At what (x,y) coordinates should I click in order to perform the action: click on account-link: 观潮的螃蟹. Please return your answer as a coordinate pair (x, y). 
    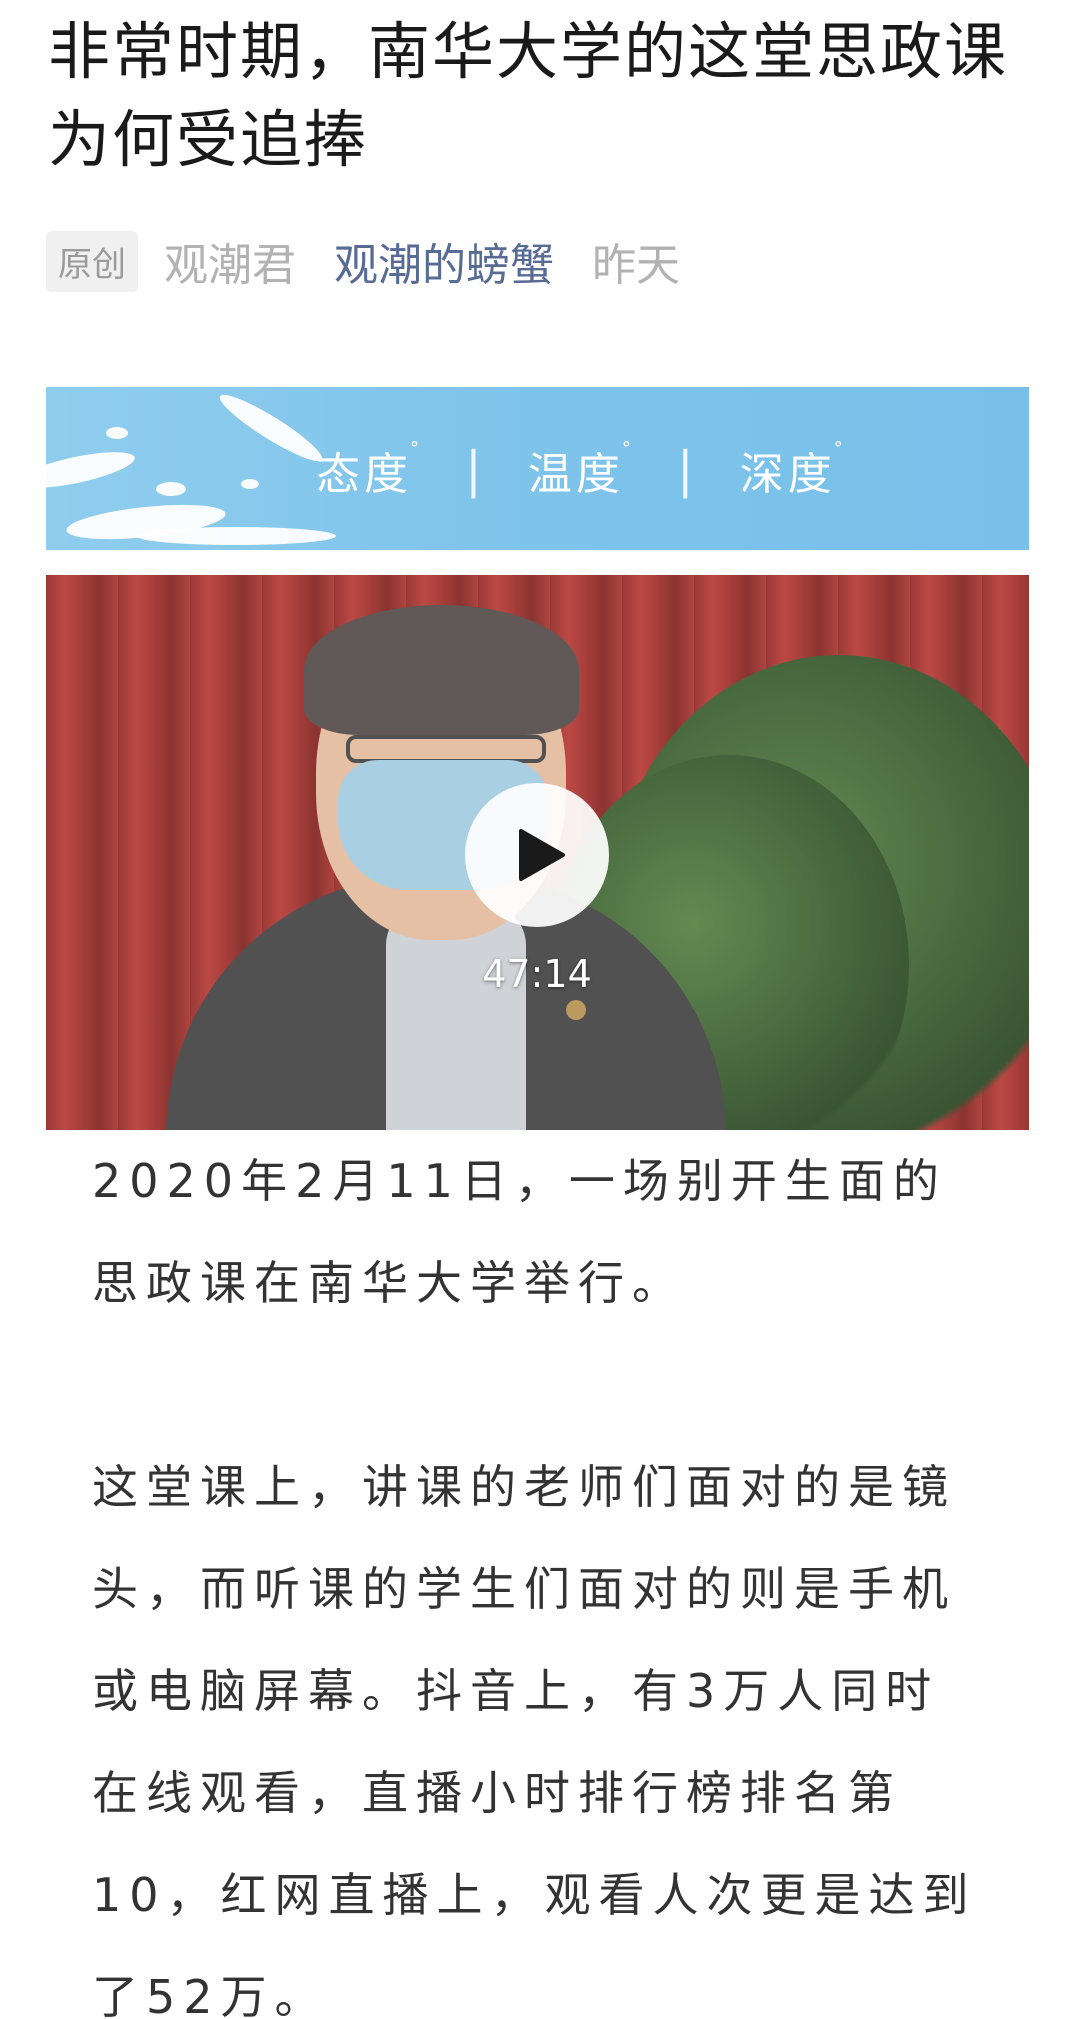
    Looking at the image, I should click on (444, 261).